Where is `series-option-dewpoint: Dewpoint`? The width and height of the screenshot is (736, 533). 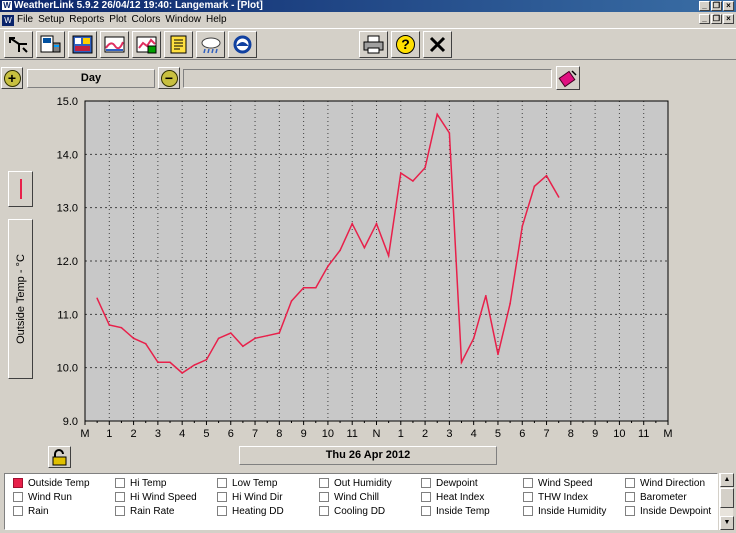 series-option-dewpoint: Dewpoint is located at coordinates (449, 483).